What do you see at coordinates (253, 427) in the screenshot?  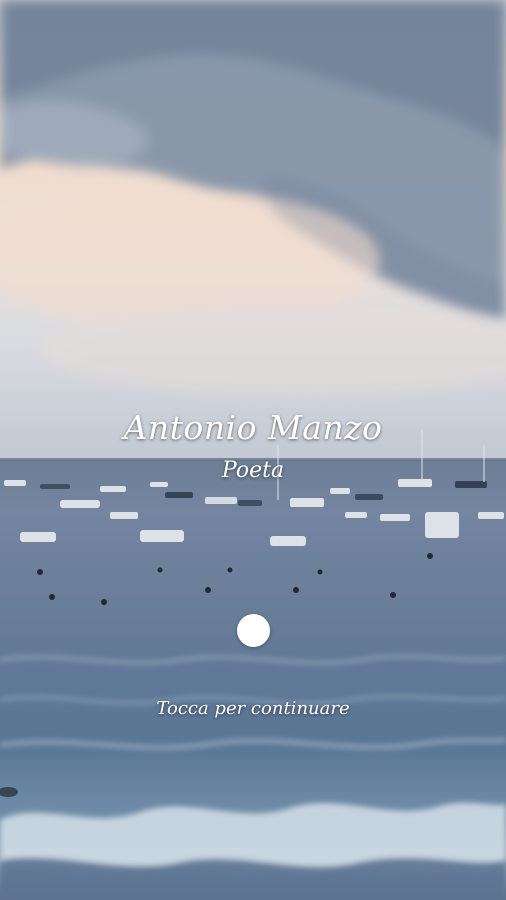 I see `page-title: Antonio Manzo` at bounding box center [253, 427].